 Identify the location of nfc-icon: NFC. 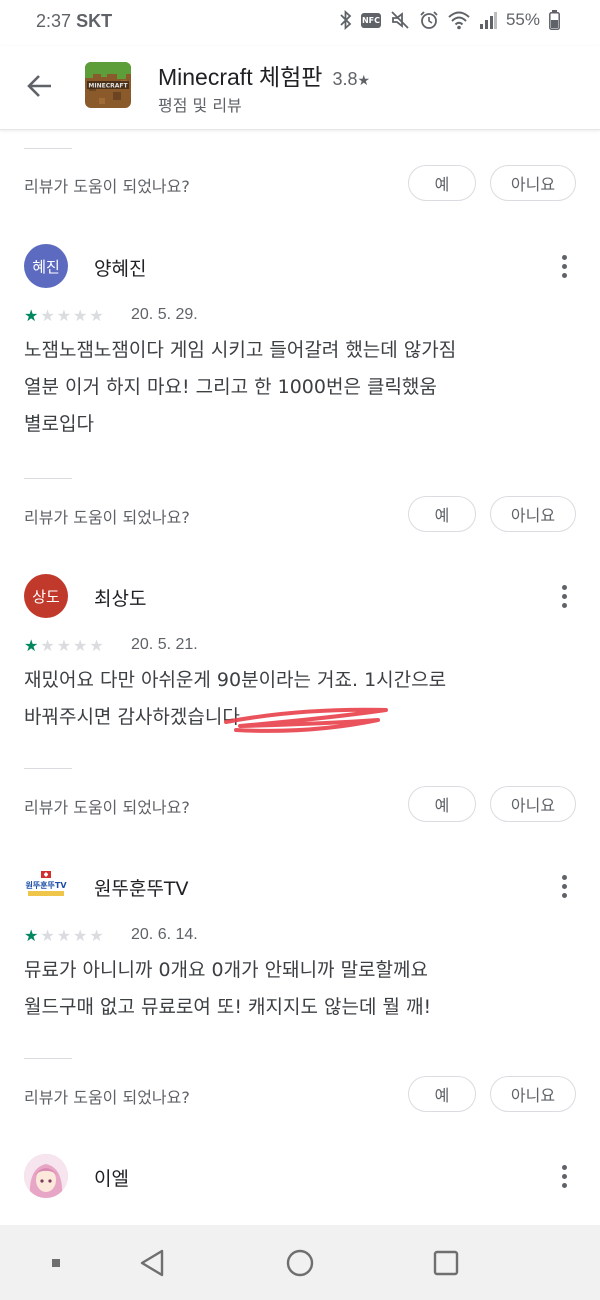
(370, 20).